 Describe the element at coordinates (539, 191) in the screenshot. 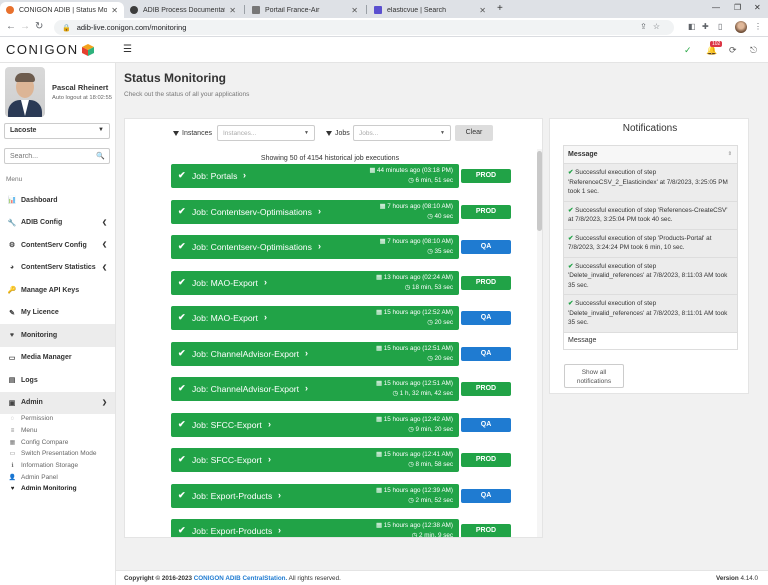

I see `scrollbar-thumb` at that location.